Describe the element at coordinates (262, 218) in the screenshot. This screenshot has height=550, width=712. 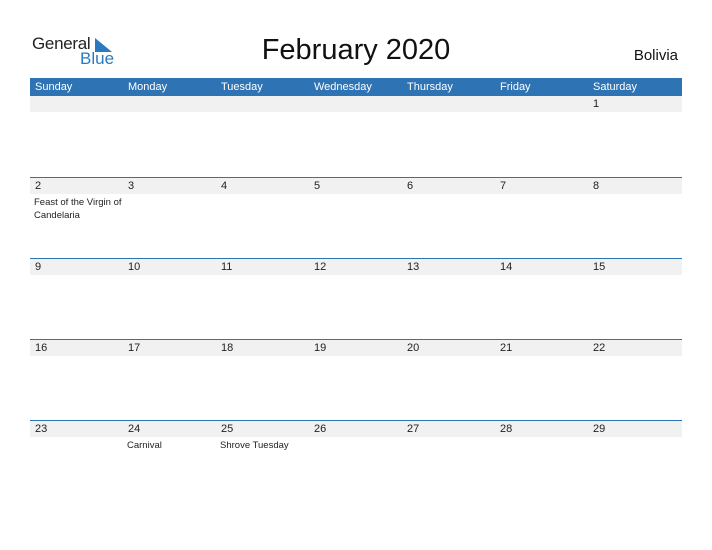
I see `day-cell: 4` at that location.